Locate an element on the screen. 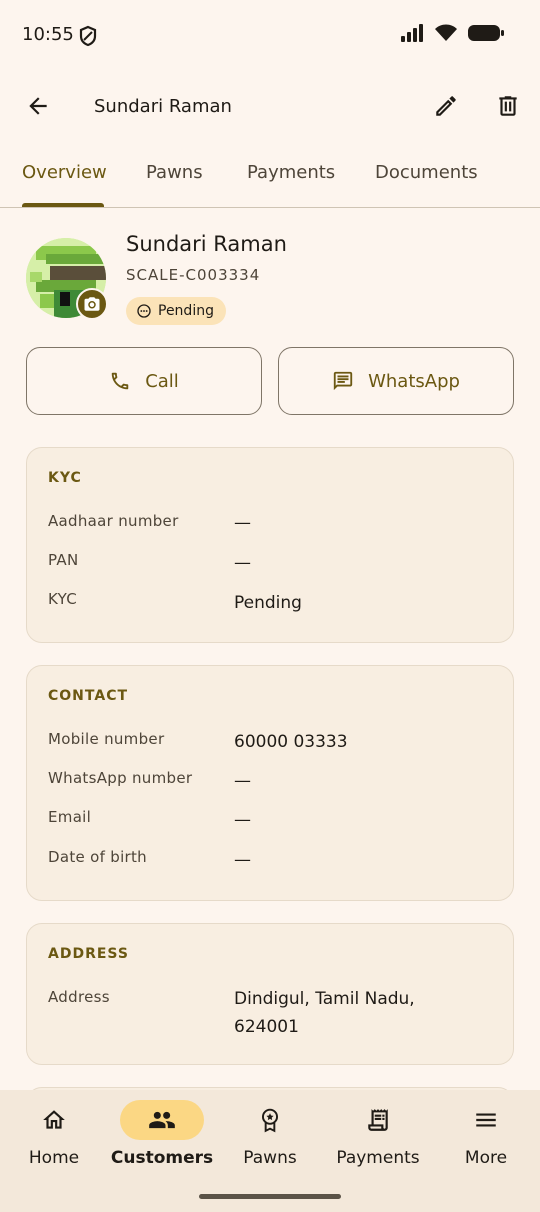 The height and width of the screenshot is (1212, 540). status-bar: 10:55 is located at coordinates (270, 36).